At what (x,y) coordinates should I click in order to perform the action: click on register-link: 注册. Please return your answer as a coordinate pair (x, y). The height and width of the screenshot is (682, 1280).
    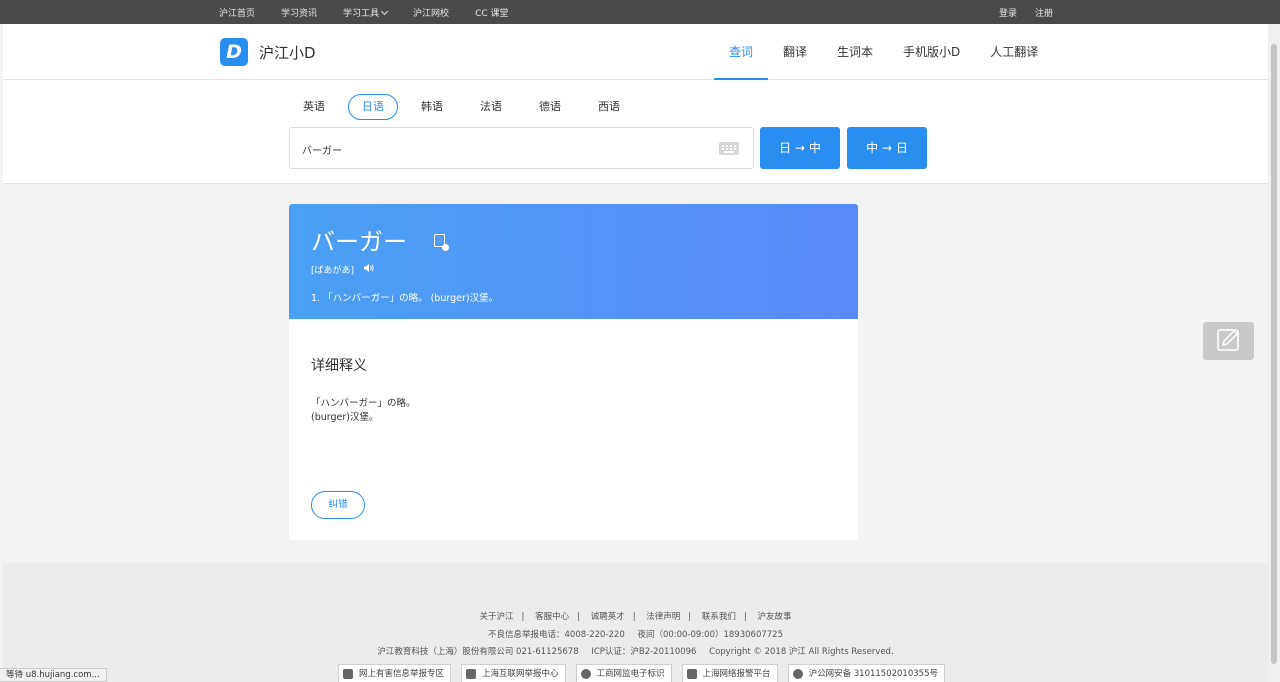
    Looking at the image, I should click on (1044, 12).